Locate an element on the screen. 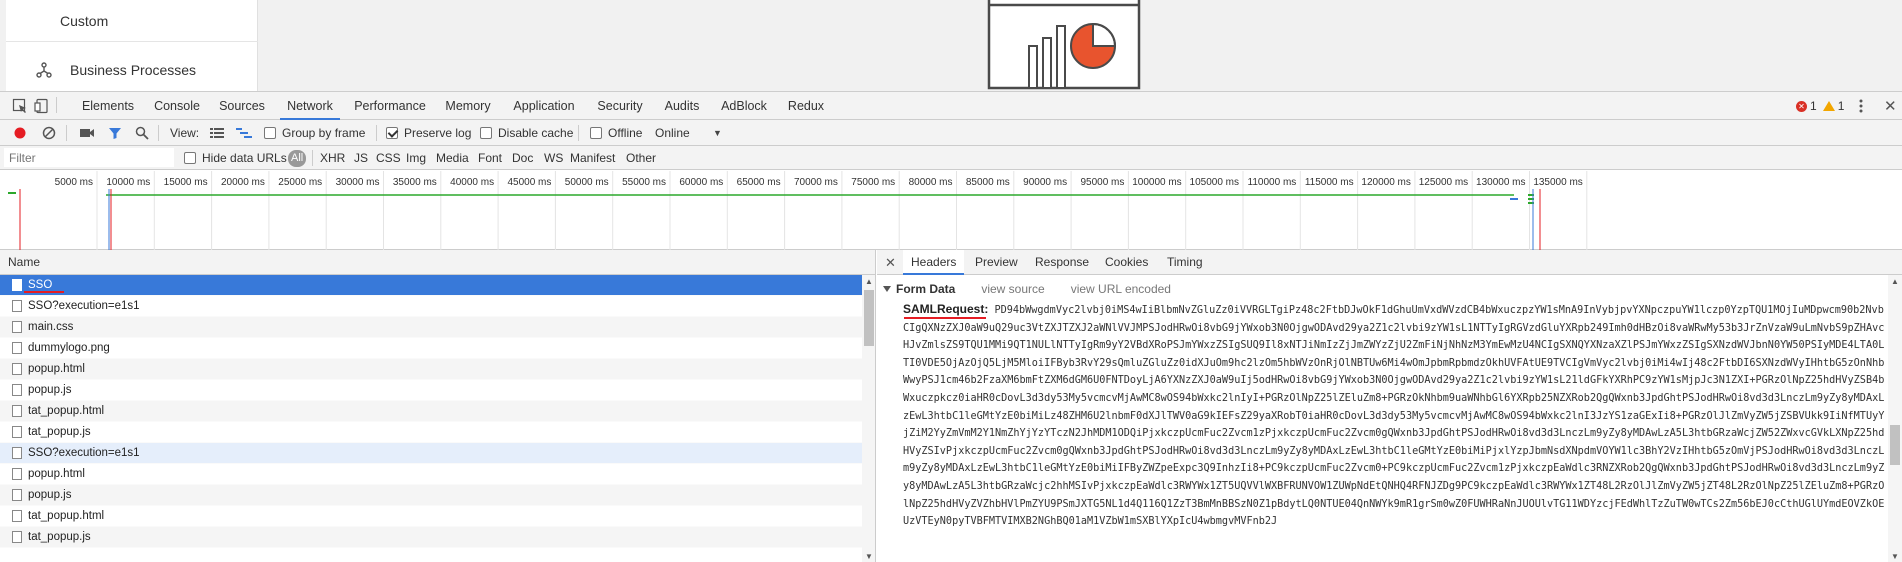 This screenshot has height=562, width=1902. filter-type-ws: WS is located at coordinates (553, 158).